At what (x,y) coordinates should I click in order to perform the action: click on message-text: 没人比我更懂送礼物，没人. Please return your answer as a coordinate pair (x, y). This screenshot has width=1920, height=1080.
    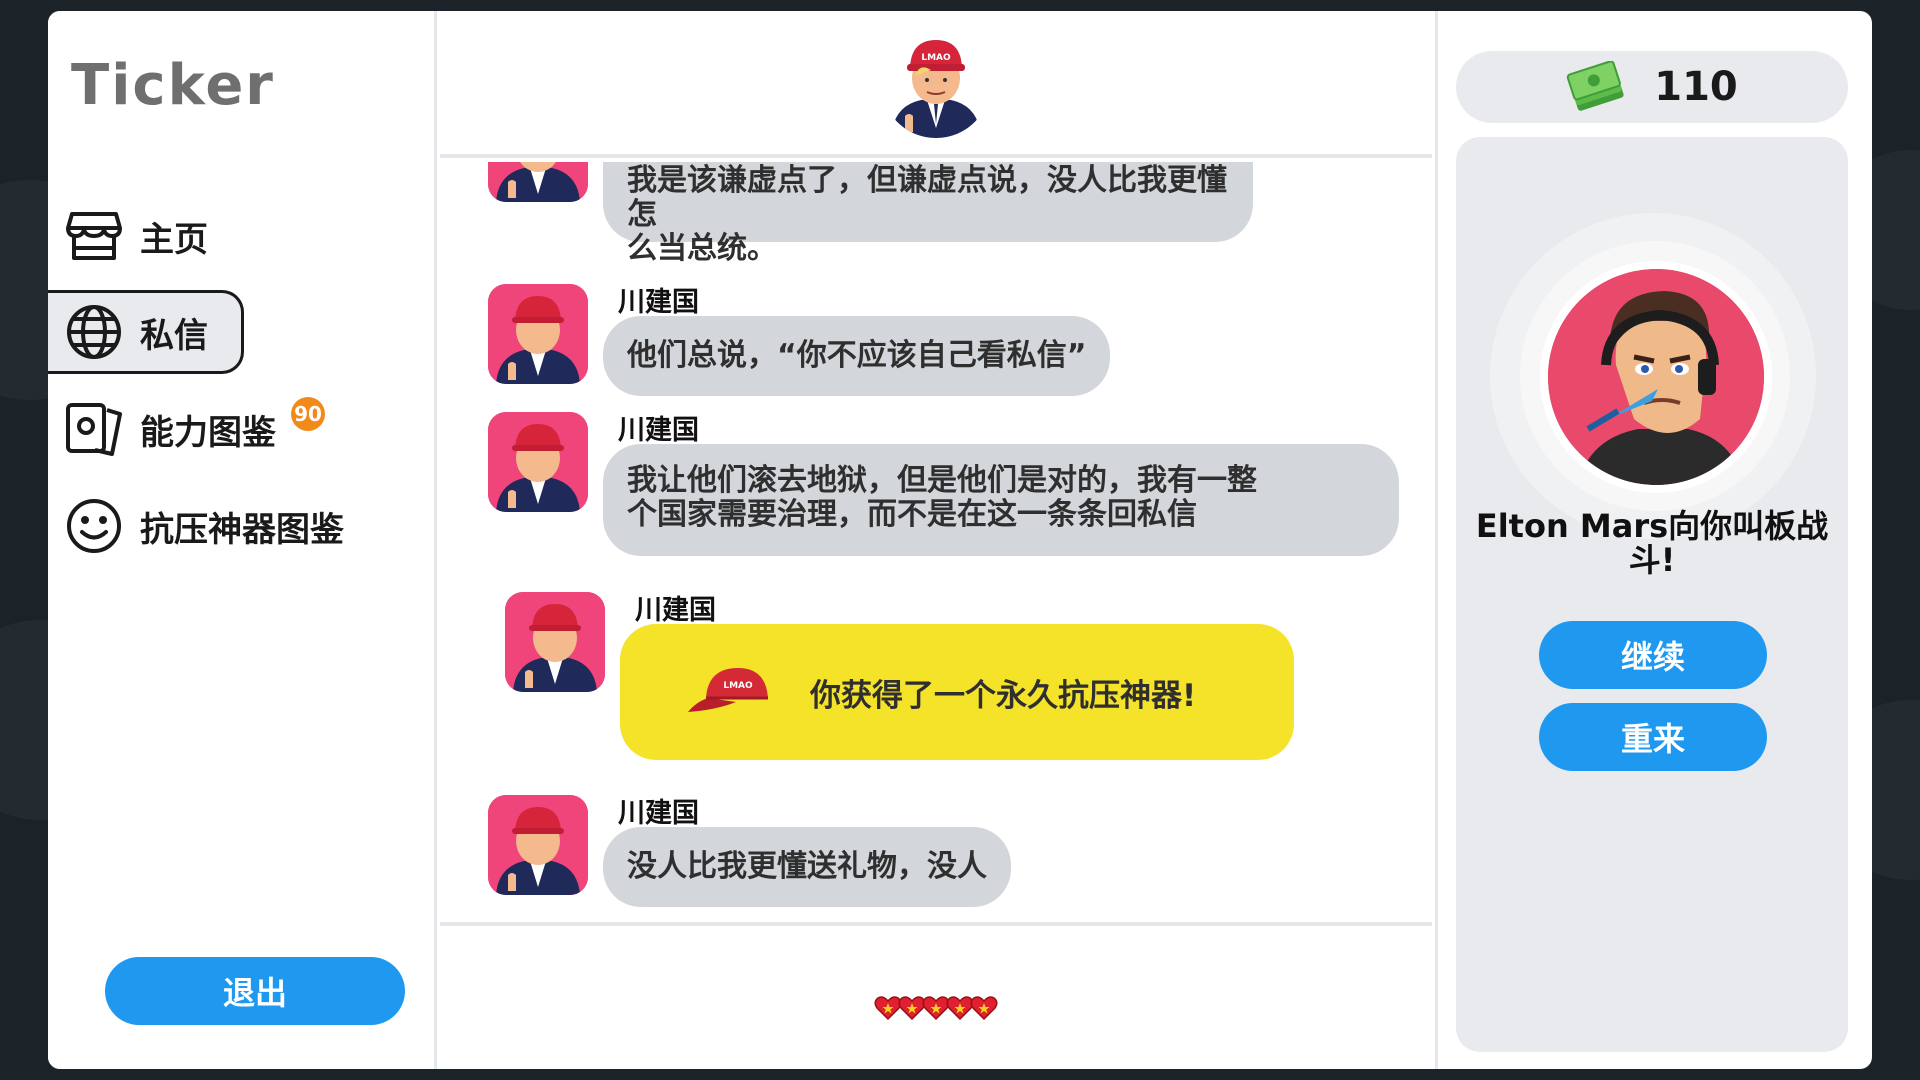
    Looking at the image, I should click on (807, 866).